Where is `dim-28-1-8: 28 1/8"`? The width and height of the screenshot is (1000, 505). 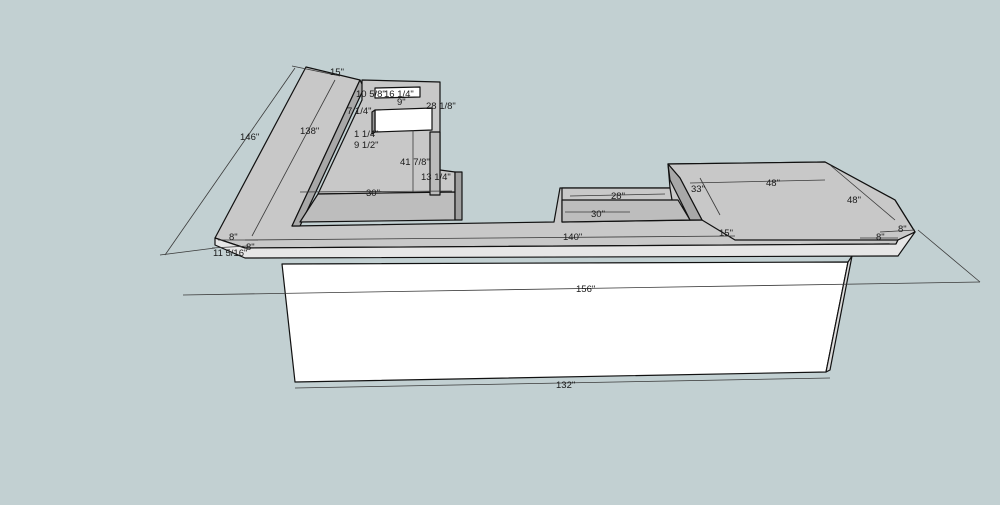
dim-28-1-8: 28 1/8" is located at coordinates (441, 106).